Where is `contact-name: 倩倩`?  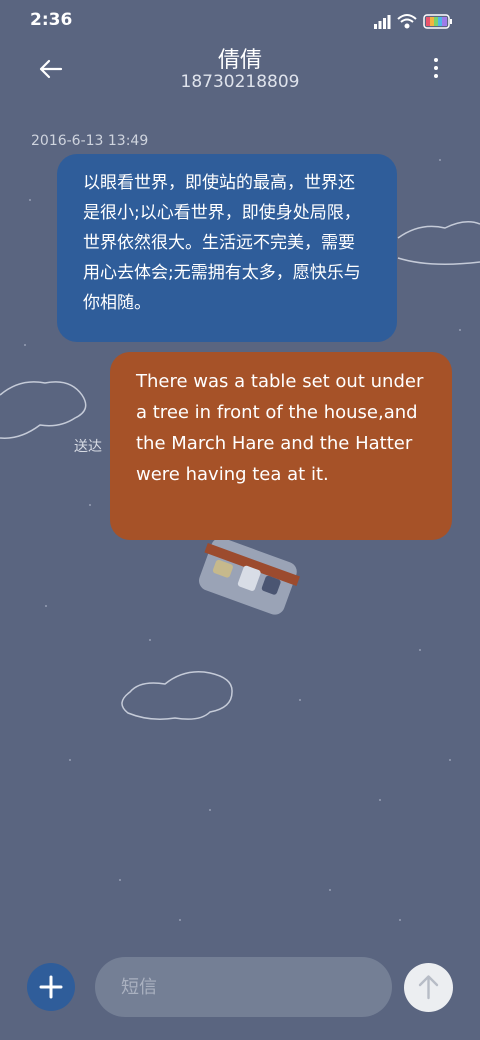 contact-name: 倩倩 is located at coordinates (239, 60).